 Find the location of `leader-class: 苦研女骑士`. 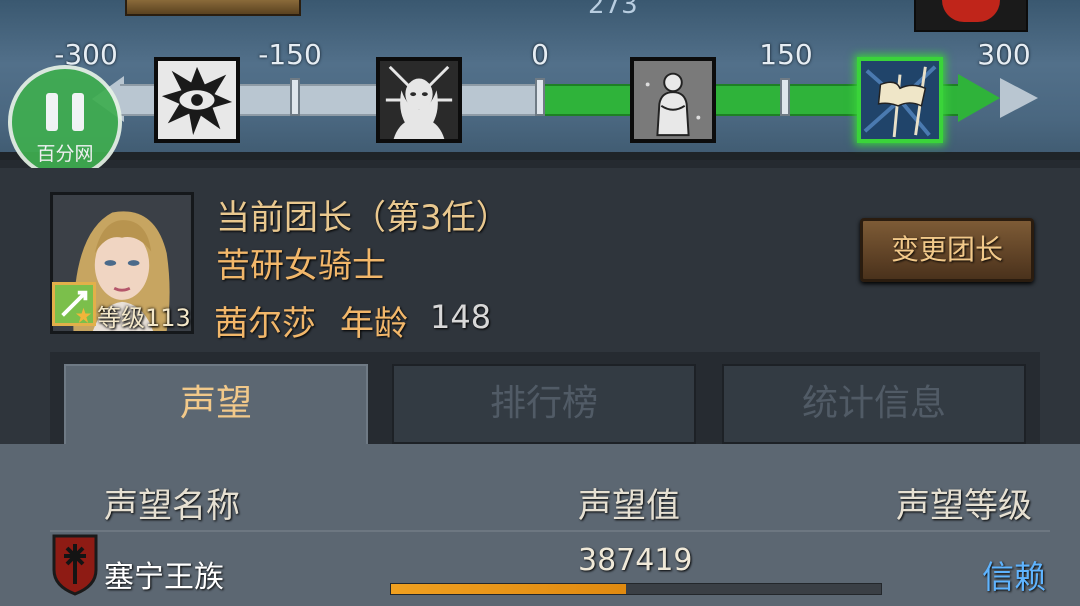

leader-class: 苦研女骑士 is located at coordinates (301, 266).